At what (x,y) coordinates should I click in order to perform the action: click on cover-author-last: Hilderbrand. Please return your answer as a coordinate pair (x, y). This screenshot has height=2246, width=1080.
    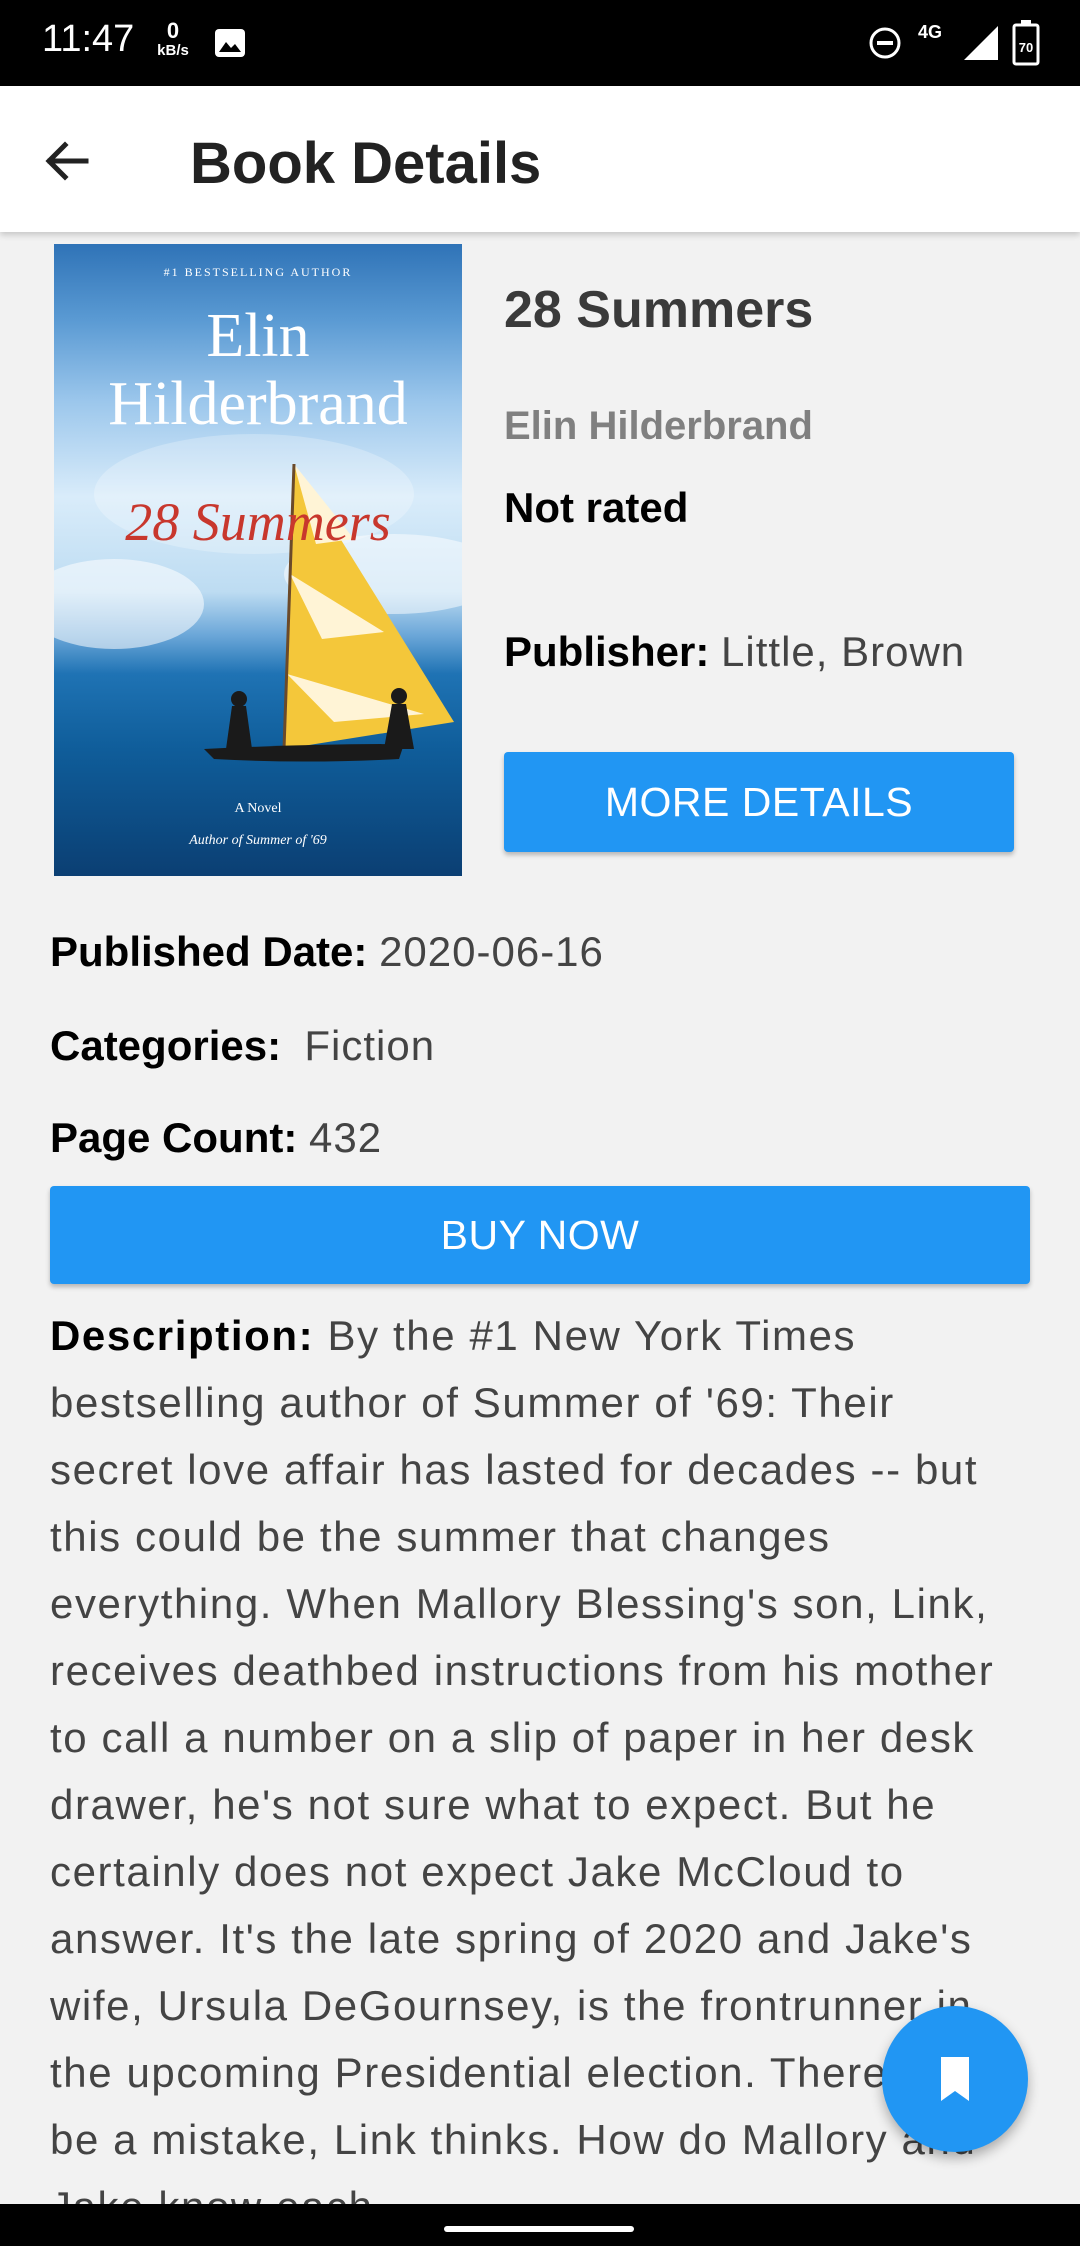
    Looking at the image, I should click on (258, 404).